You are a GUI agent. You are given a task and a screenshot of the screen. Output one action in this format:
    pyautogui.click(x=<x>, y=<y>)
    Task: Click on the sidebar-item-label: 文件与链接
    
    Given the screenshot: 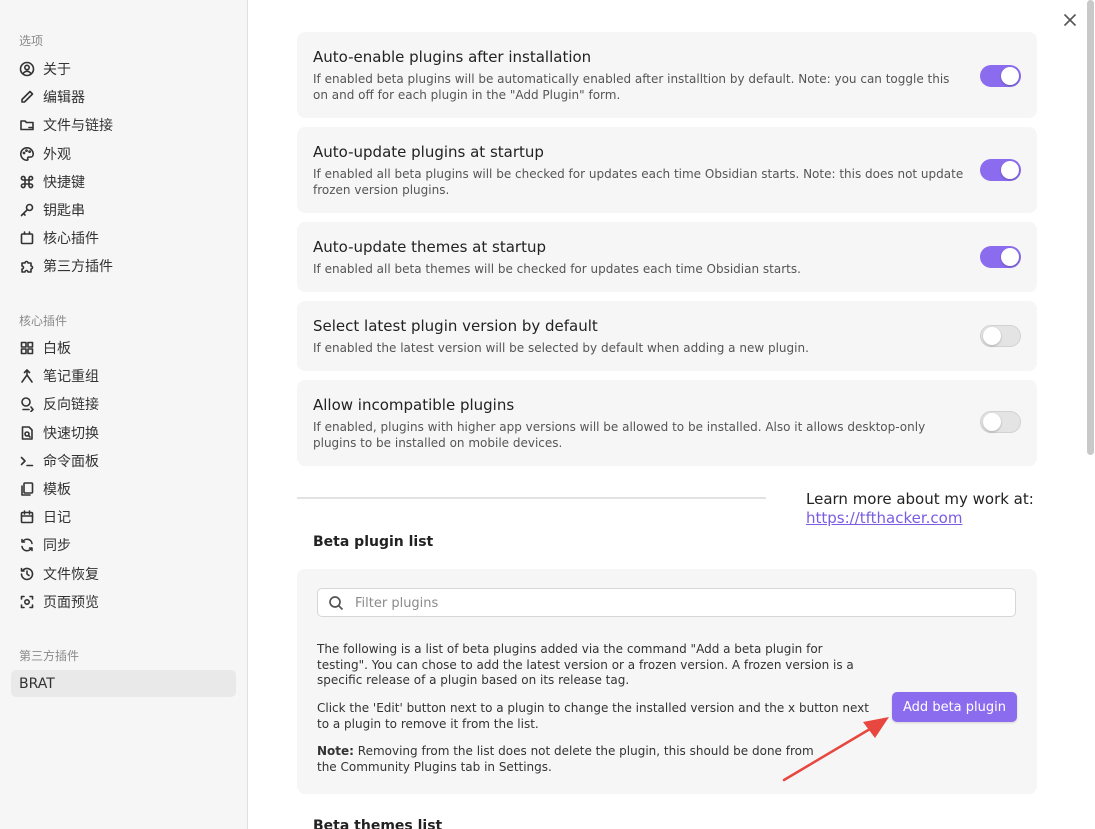 What is the action you would take?
    pyautogui.click(x=78, y=125)
    